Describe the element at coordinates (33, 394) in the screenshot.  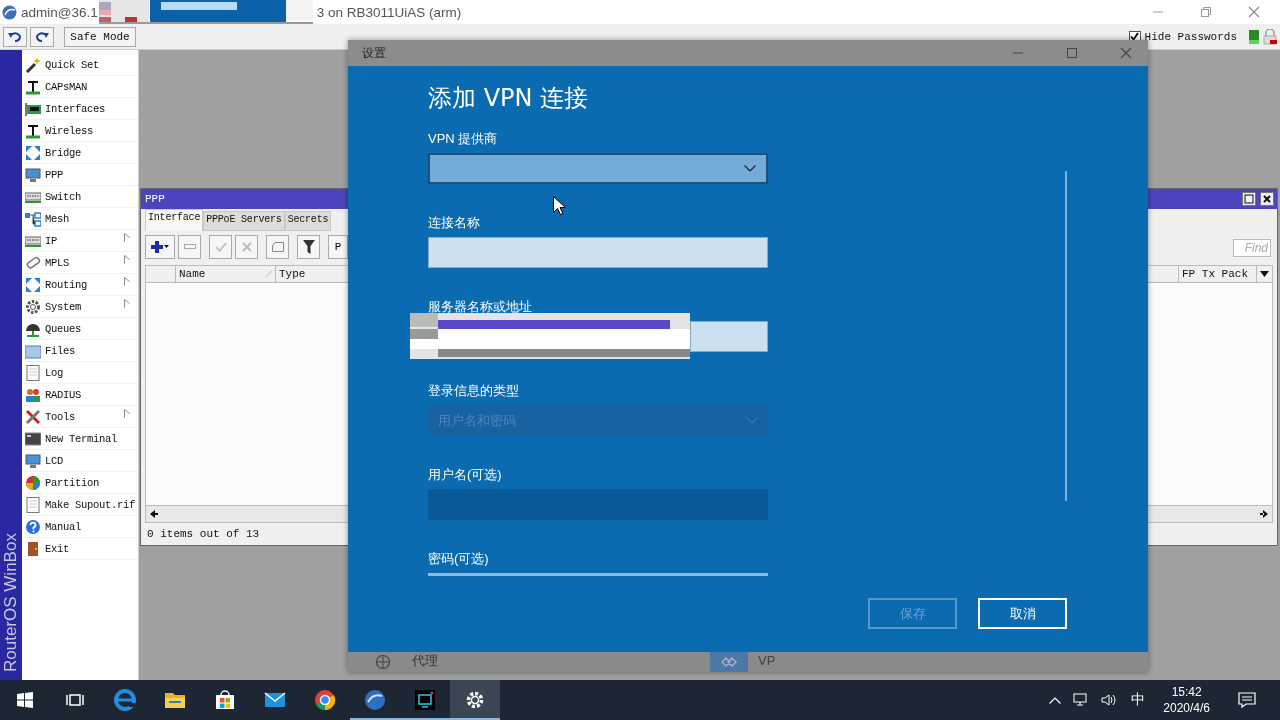
I see `people-icon` at that location.